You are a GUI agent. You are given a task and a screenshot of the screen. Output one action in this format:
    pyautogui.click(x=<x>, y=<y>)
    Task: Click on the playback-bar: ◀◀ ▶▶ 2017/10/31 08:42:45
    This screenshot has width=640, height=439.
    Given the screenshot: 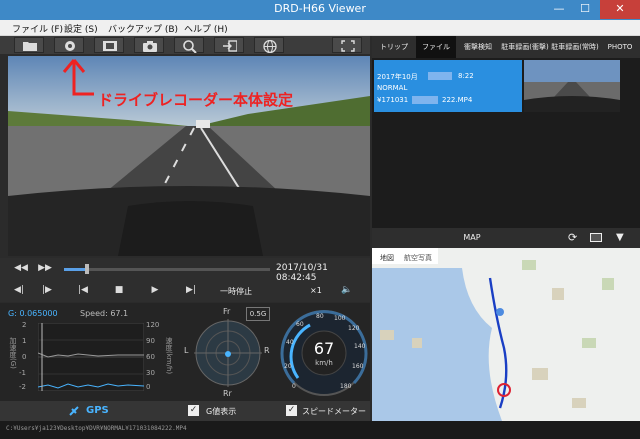 What is the action you would take?
    pyautogui.click(x=185, y=270)
    